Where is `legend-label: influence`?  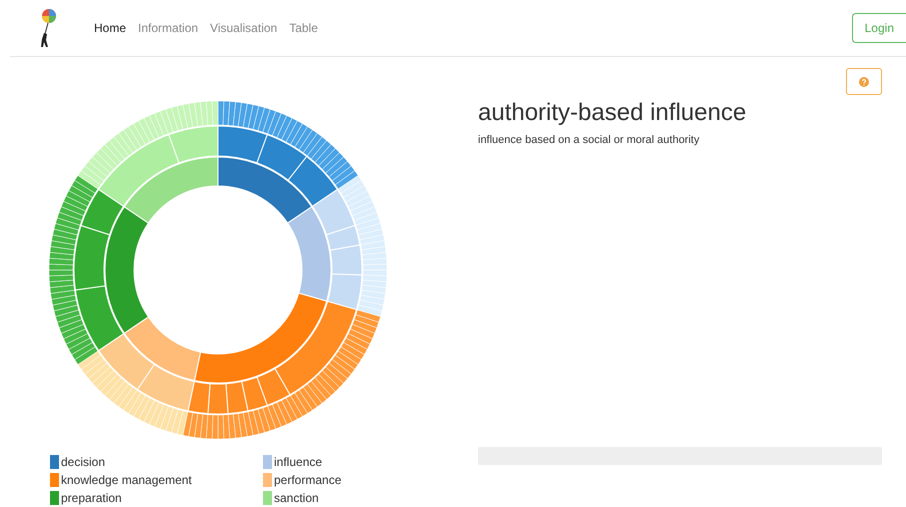 legend-label: influence is located at coordinates (298, 462).